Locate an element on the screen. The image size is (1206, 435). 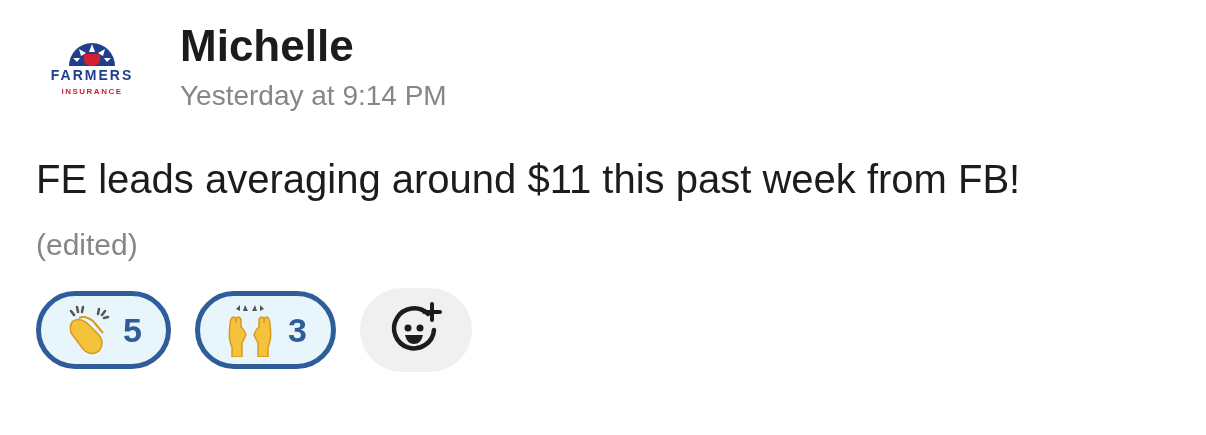
reaction-pill: 3 is located at coordinates (265, 330).